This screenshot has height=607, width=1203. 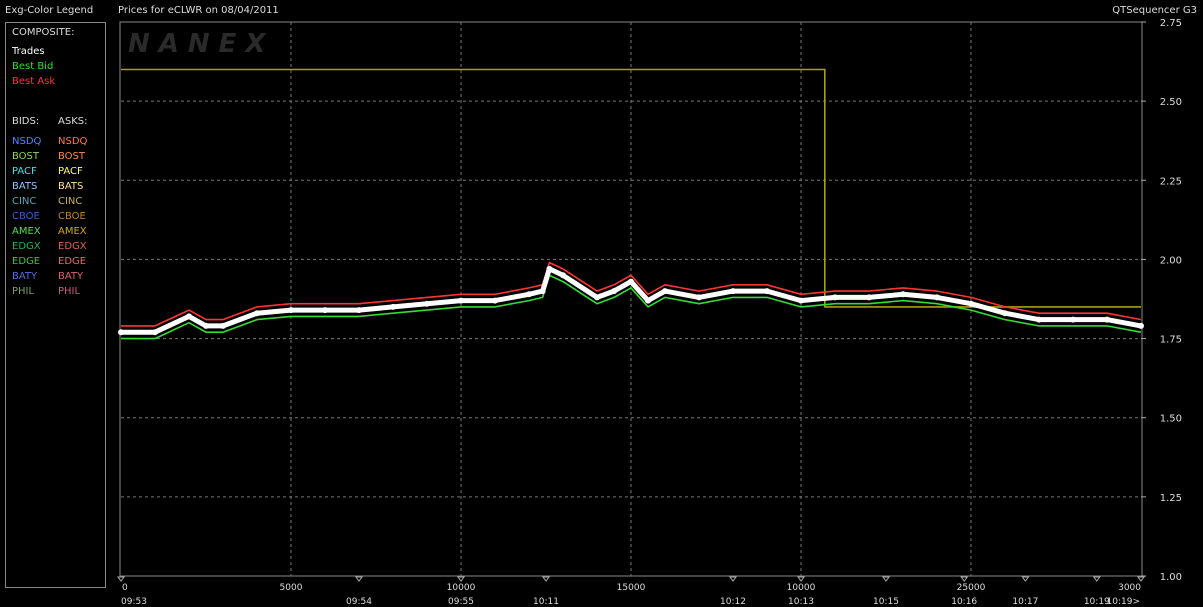 I want to click on y-tick-label: 2.50, so click(x=1171, y=102).